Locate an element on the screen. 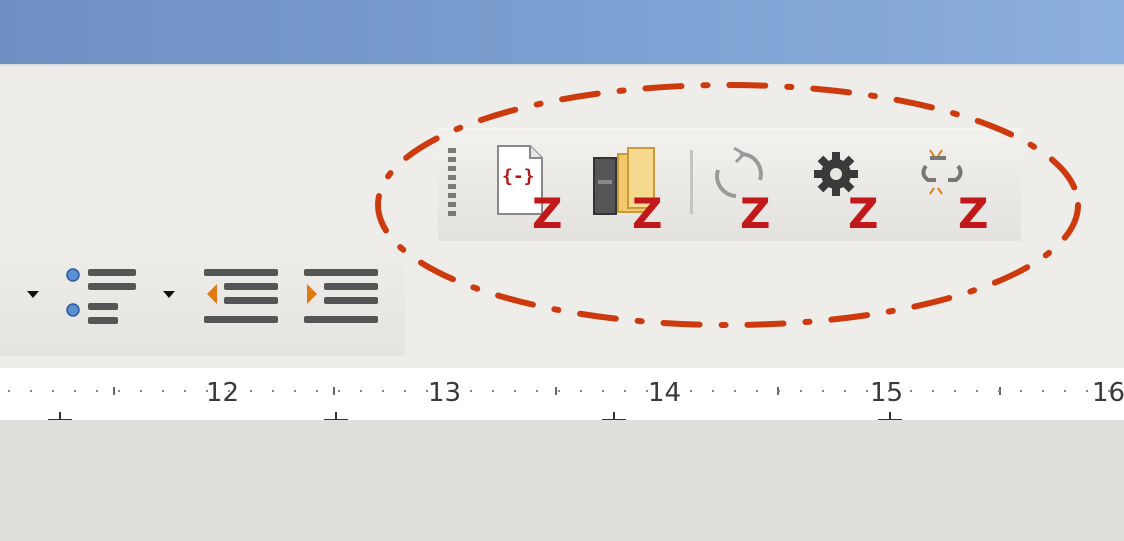 The width and height of the screenshot is (1124, 541). horizontal-ruler: 12 13 14 15 16 is located at coordinates (562, 394).